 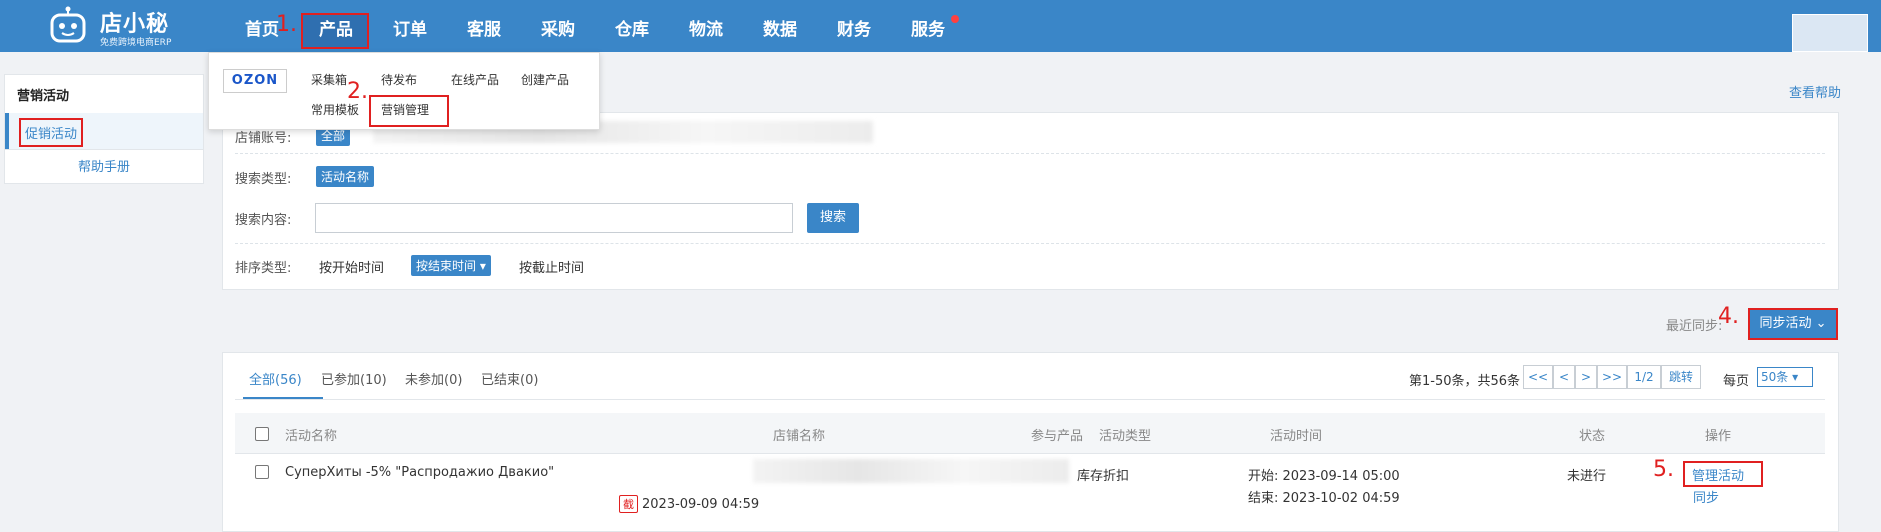 I want to click on pager-last: >>, so click(x=1612, y=377).